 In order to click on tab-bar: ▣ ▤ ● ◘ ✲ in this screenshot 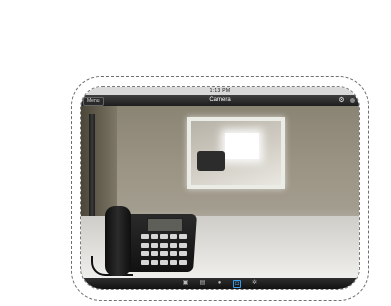, I will do `click(220, 283)`.